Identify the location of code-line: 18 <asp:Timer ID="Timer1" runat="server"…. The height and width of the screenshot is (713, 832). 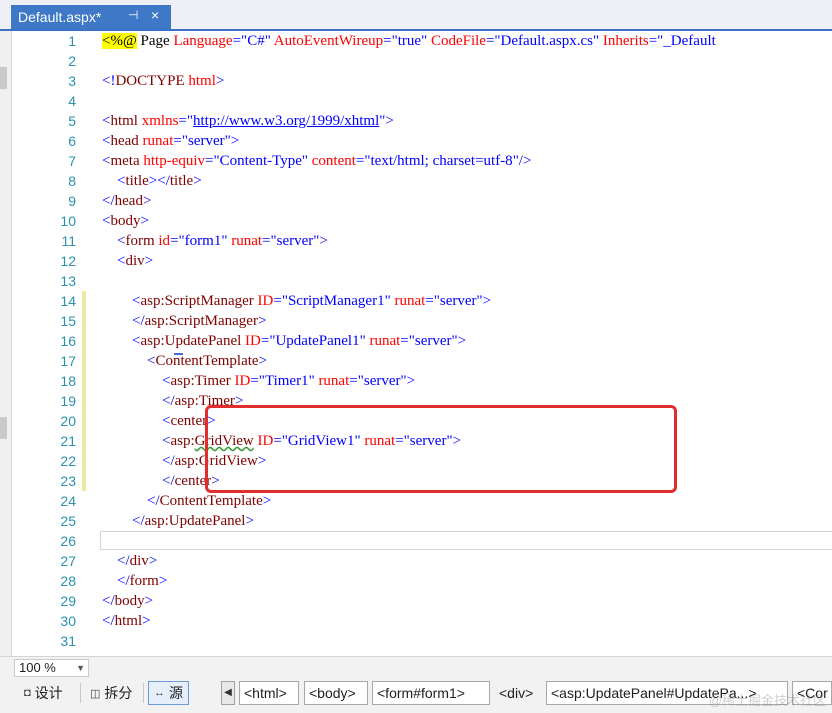
(422, 381).